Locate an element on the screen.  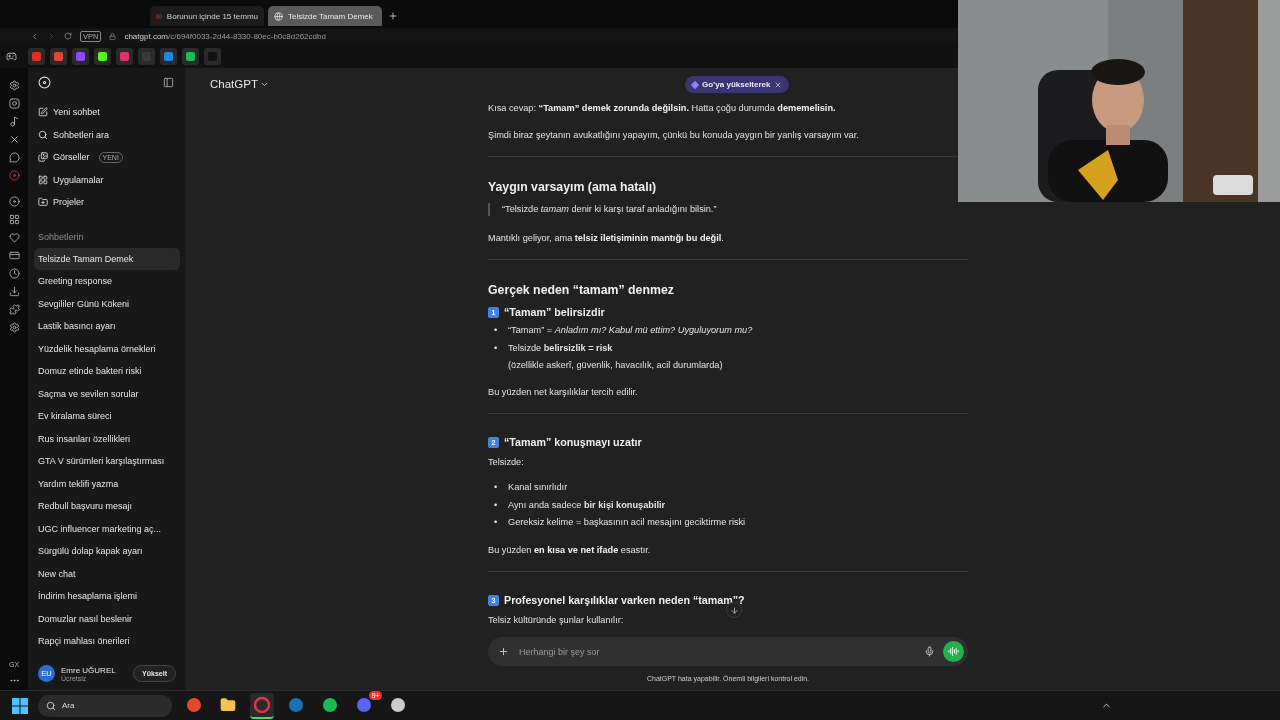
section-heading: Yaygın varsayım (ama hatalı) is located at coordinates (573, 187).